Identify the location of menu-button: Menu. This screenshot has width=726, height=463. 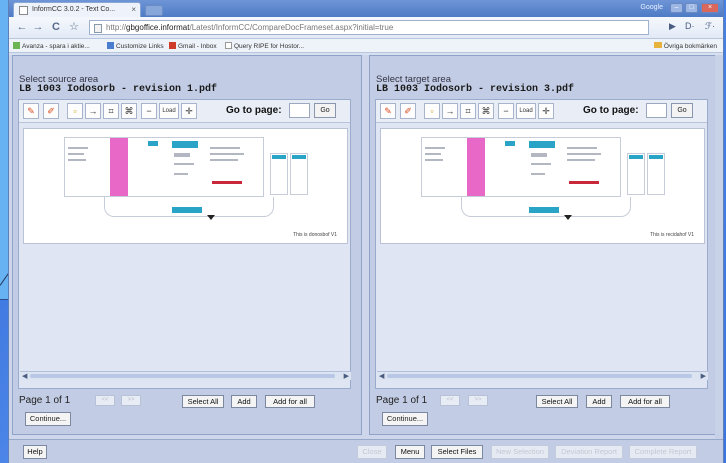
(410, 452).